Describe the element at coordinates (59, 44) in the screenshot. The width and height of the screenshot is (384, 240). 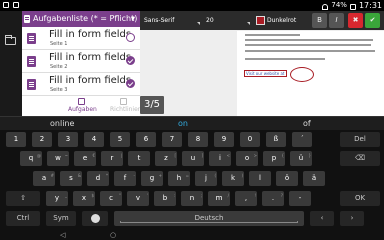
I see `task-page: Seite 1` at that location.